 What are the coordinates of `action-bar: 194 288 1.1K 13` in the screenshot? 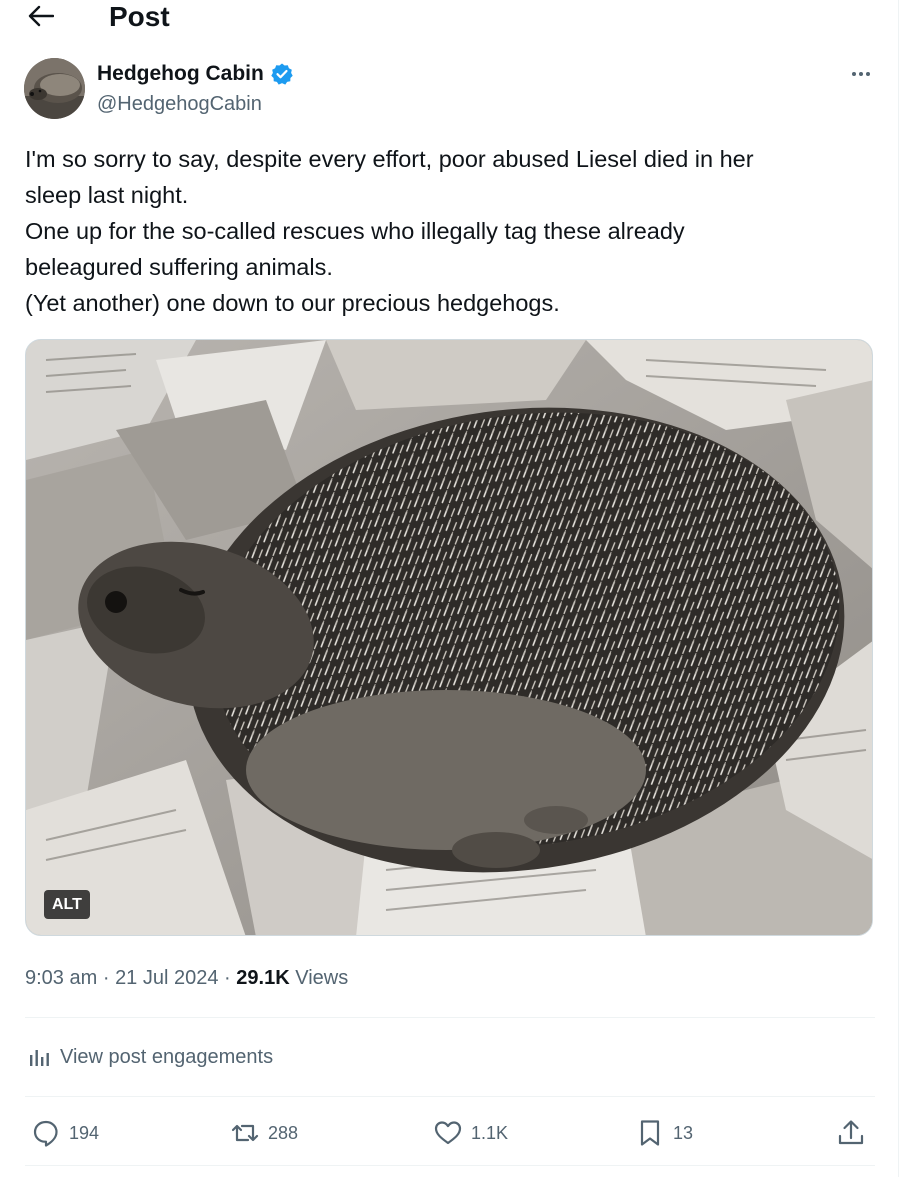 It's located at (450, 1133).